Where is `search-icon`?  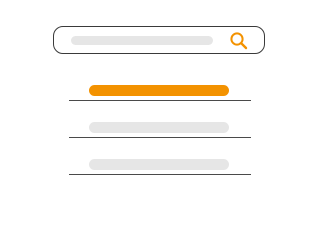 search-icon is located at coordinates (239, 41).